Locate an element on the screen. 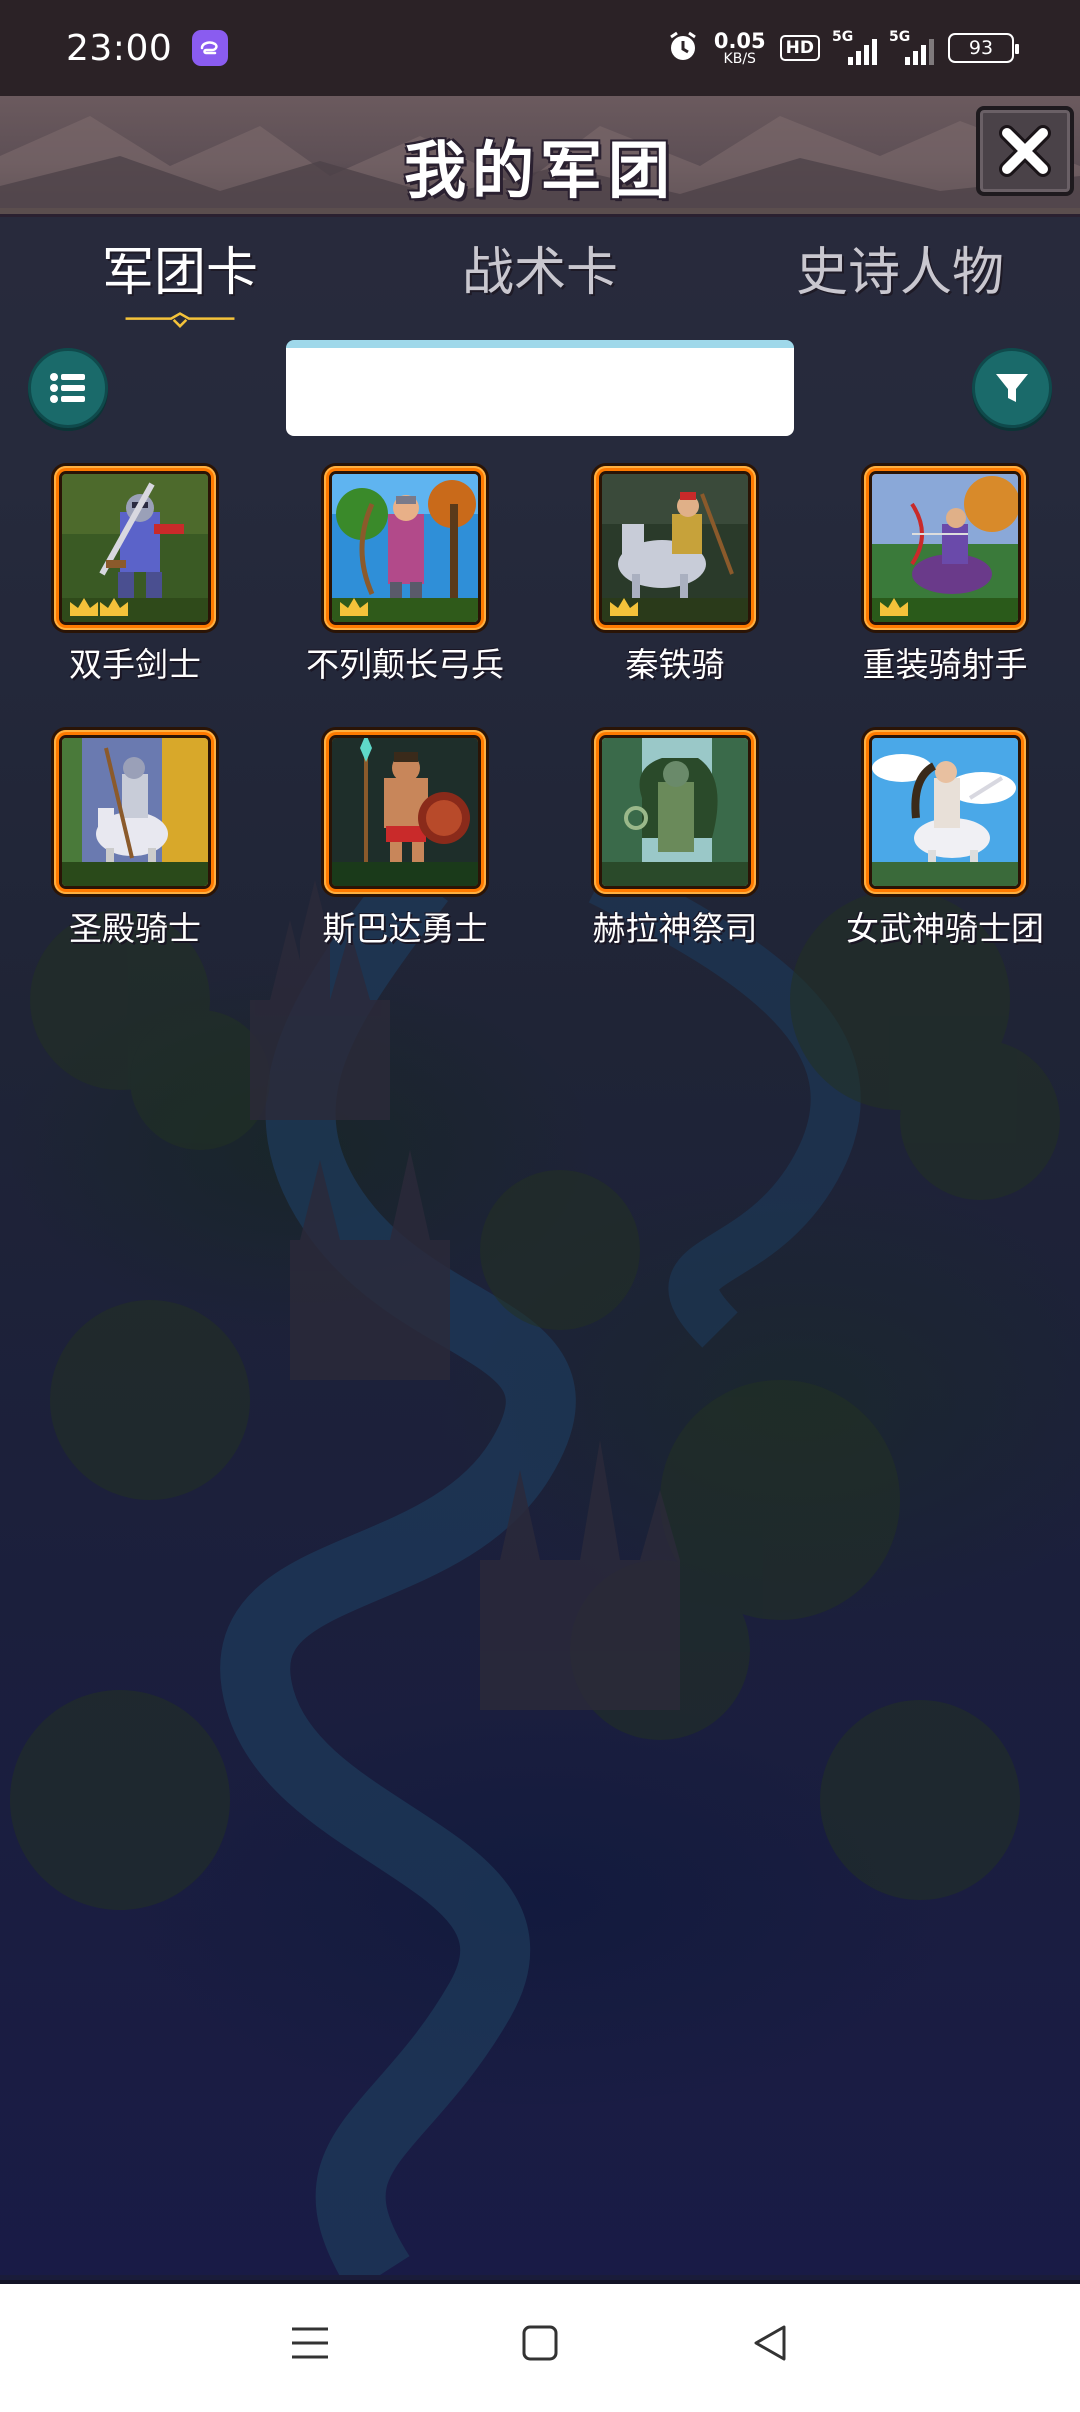 This screenshot has height=2412, width=1080. card-name: 圣殿骑士 is located at coordinates (135, 928).